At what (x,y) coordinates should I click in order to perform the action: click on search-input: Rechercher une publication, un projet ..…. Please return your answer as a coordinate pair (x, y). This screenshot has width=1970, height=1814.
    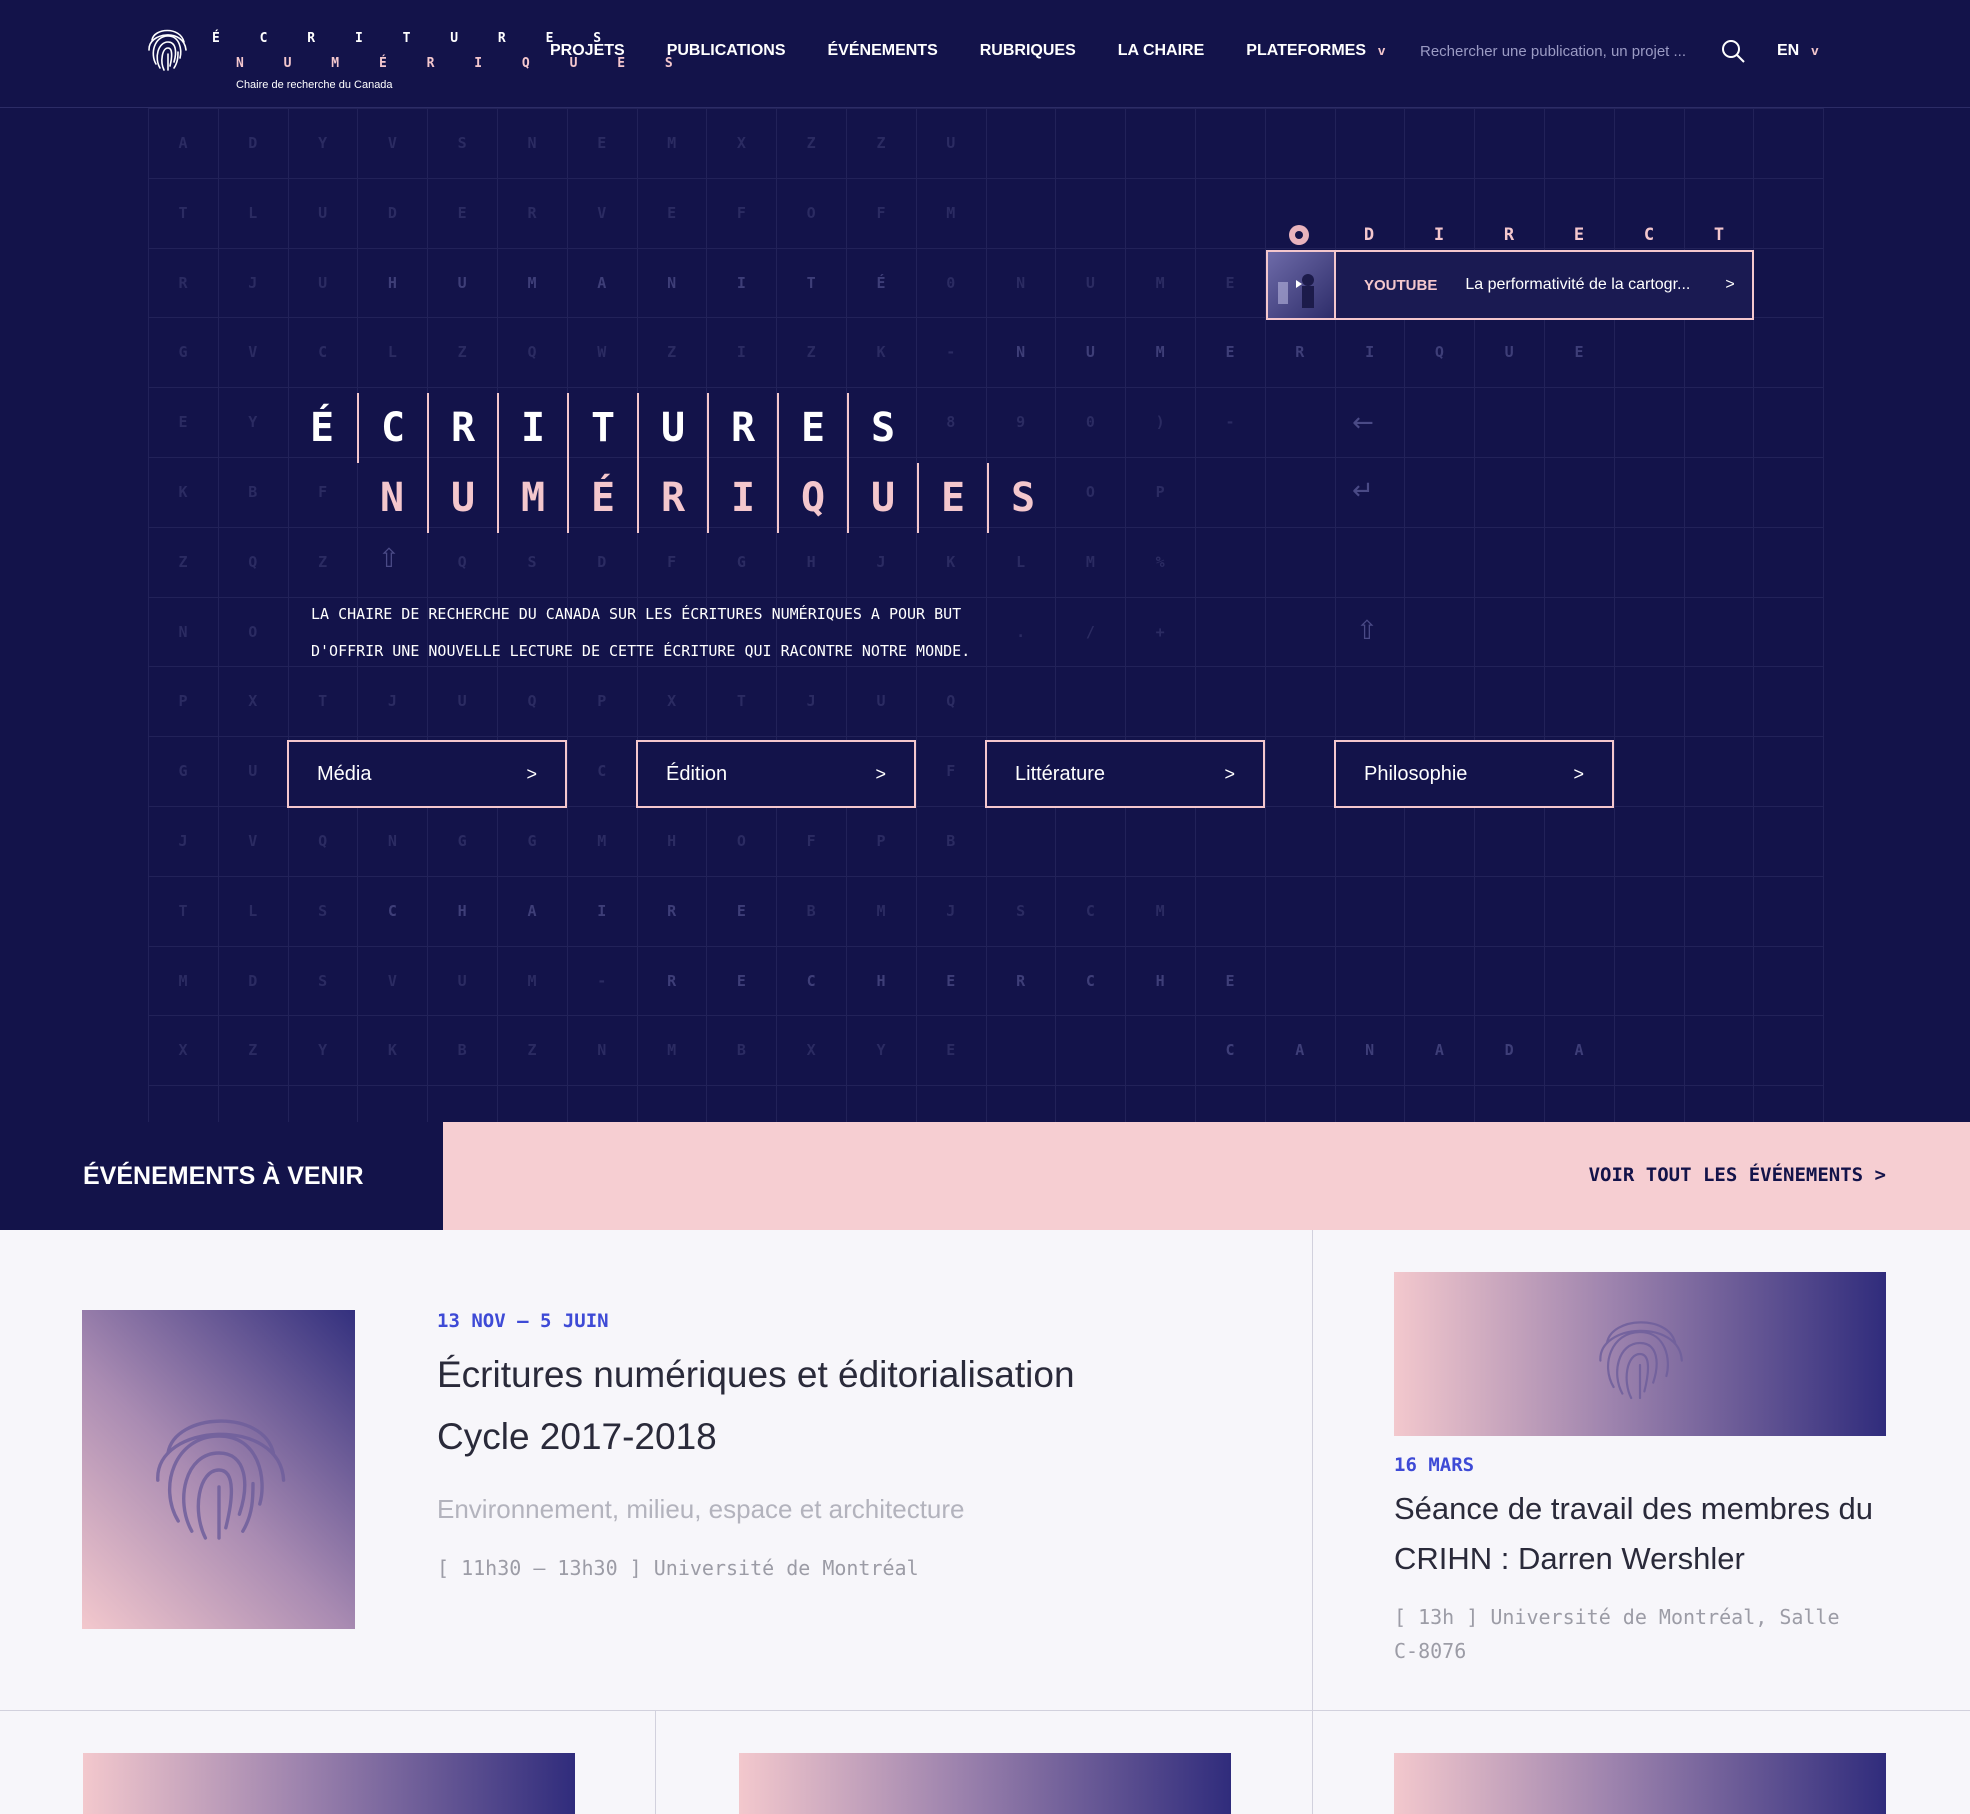
    Looking at the image, I should click on (1566, 51).